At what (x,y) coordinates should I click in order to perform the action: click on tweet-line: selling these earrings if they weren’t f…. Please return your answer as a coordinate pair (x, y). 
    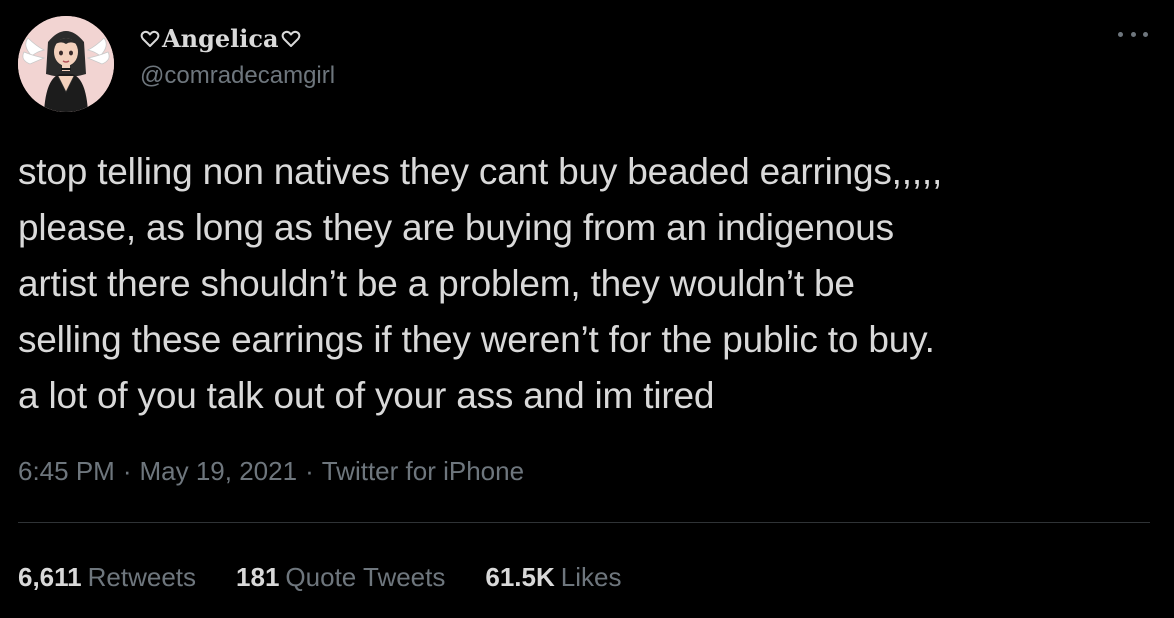
    Looking at the image, I should click on (476, 339).